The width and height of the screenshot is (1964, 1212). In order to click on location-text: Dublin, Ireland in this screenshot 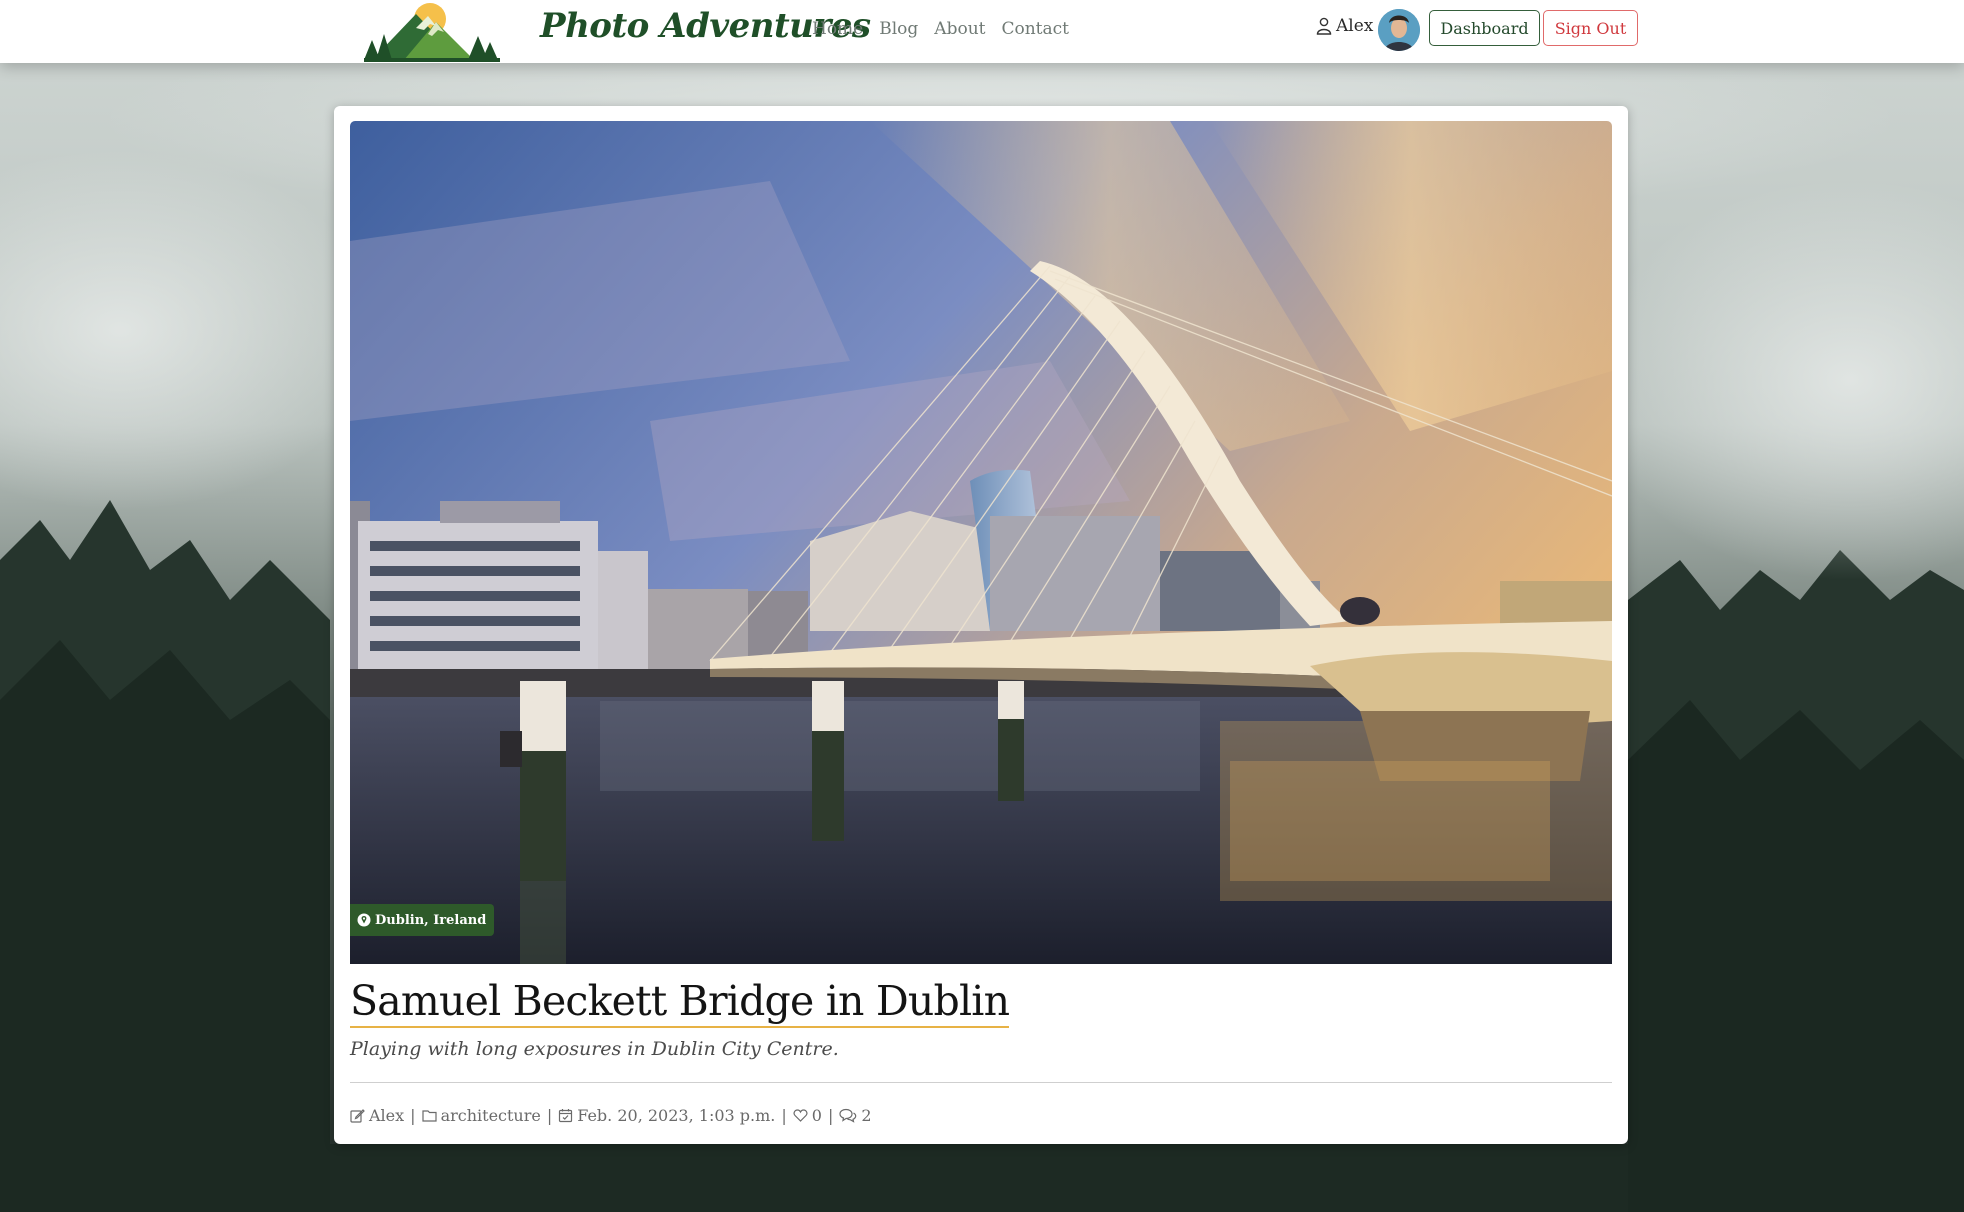, I will do `click(431, 920)`.